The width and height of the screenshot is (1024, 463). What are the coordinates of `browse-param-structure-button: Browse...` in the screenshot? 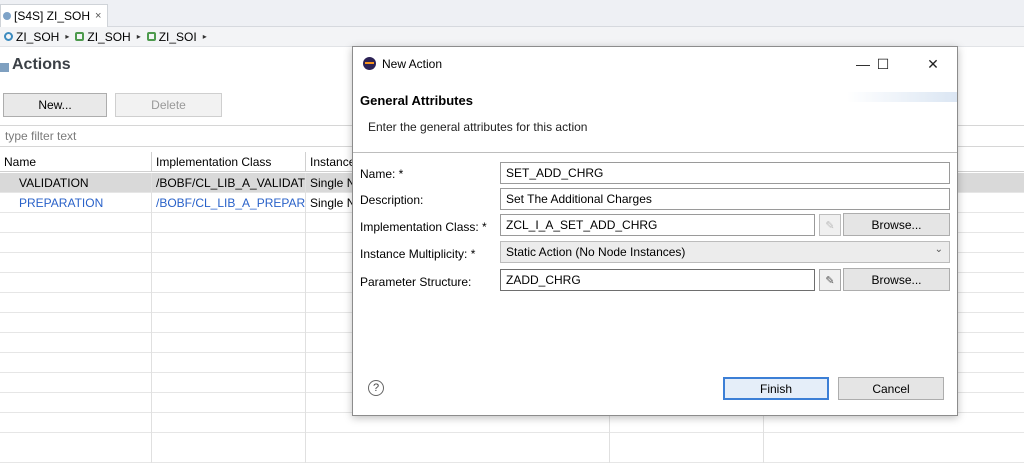 It's located at (896, 279).